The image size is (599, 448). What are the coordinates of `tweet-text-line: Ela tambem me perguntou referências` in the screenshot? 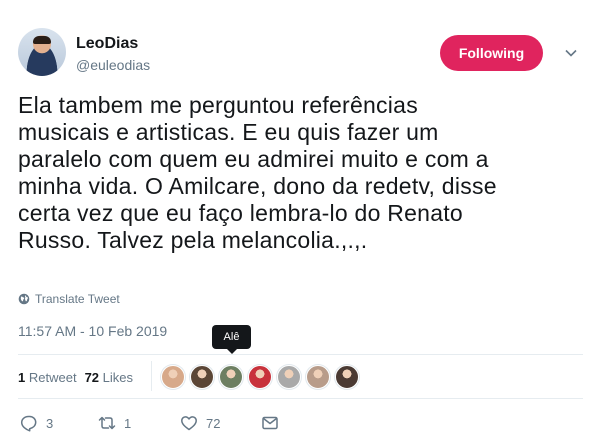 It's located at (218, 105).